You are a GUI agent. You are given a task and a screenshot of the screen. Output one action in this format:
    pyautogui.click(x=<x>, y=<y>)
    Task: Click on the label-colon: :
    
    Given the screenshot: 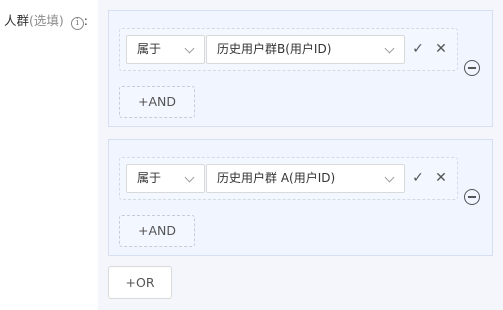 What is the action you would take?
    pyautogui.click(x=85, y=20)
    